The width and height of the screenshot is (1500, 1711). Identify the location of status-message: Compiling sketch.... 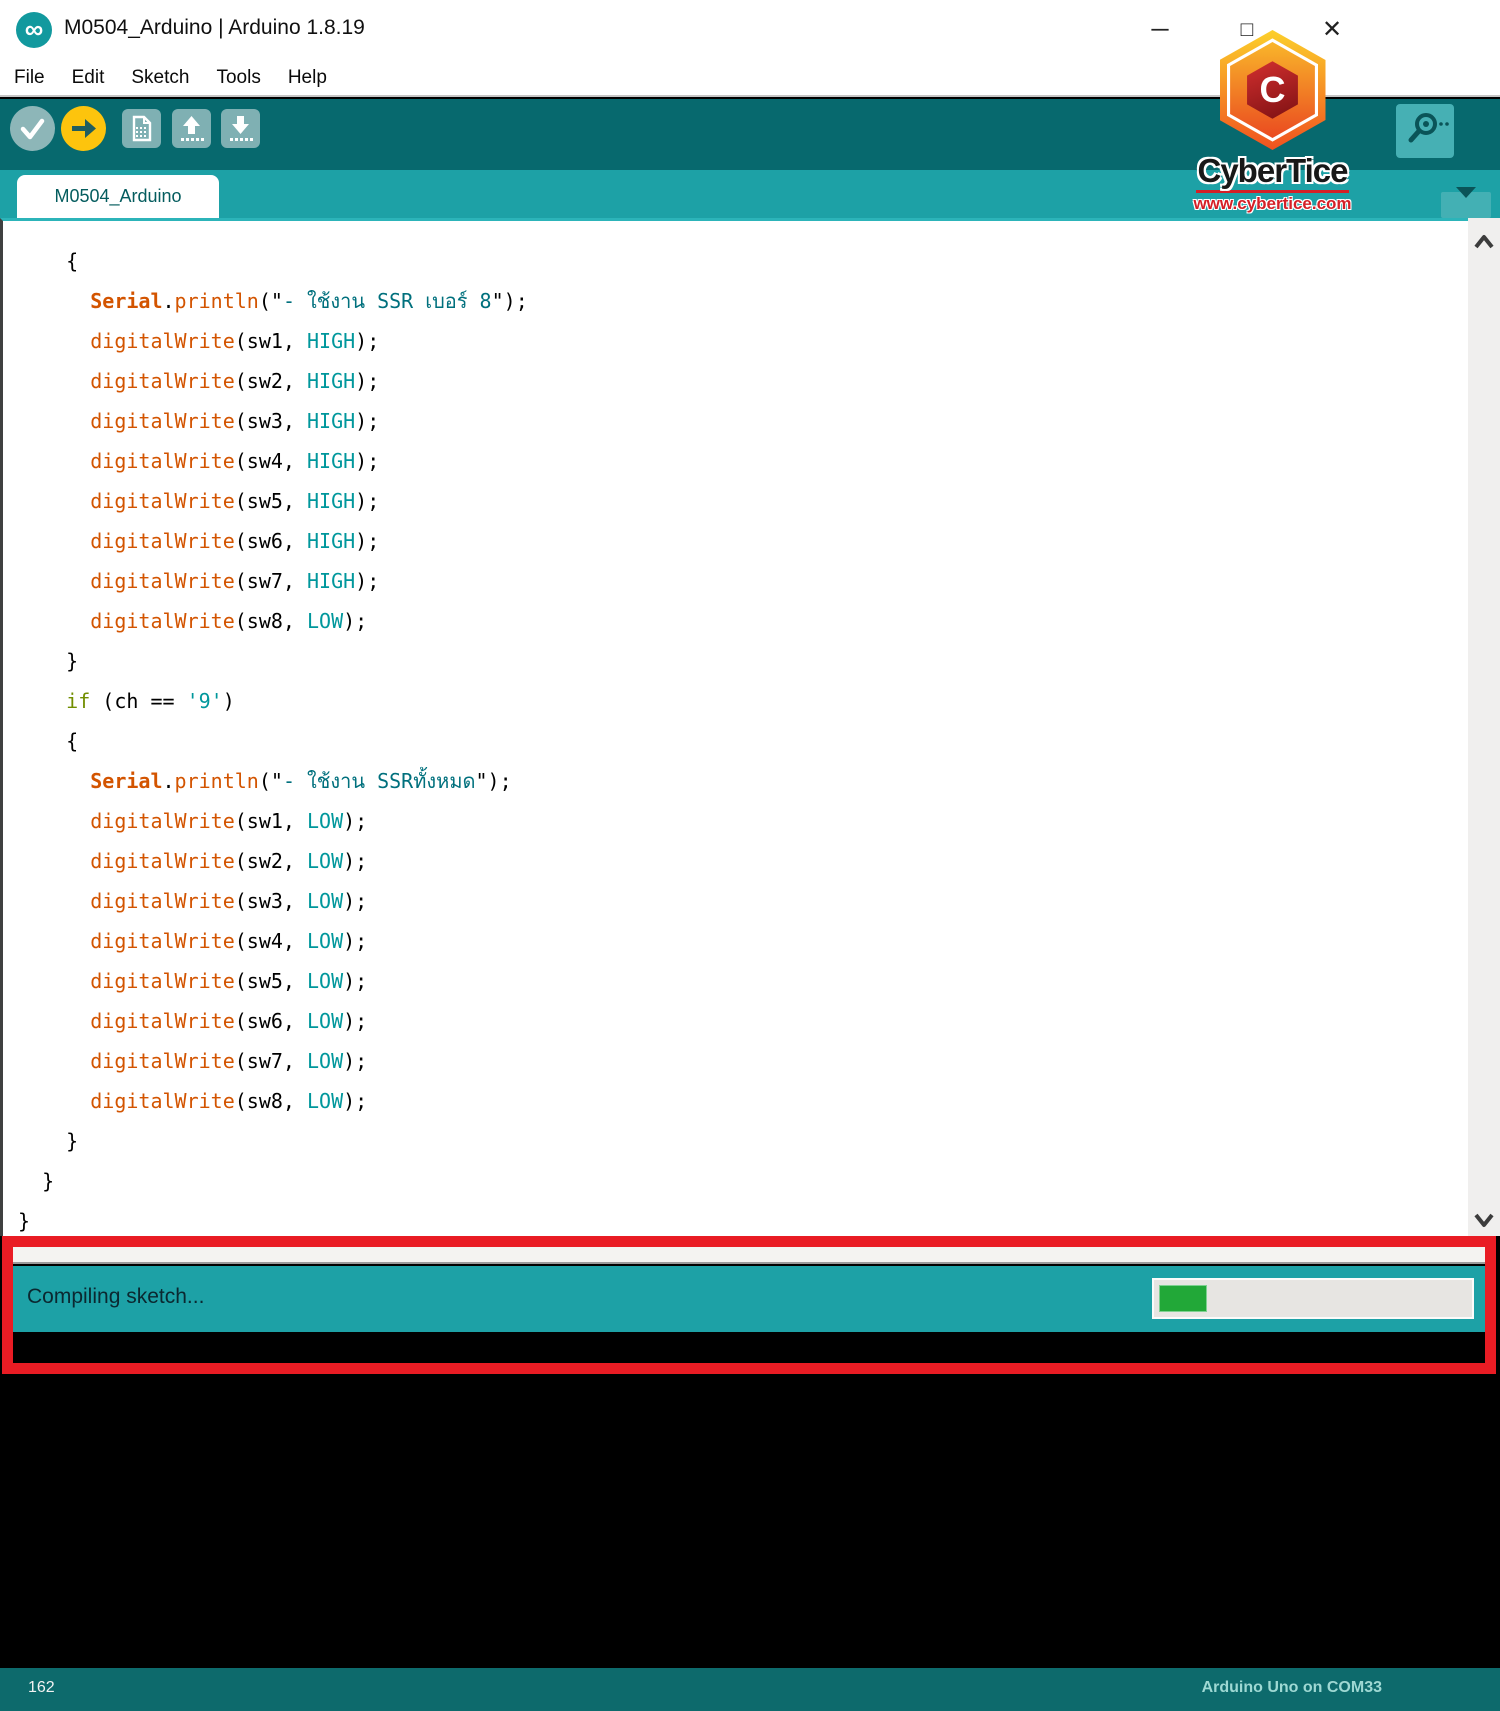
(116, 1296).